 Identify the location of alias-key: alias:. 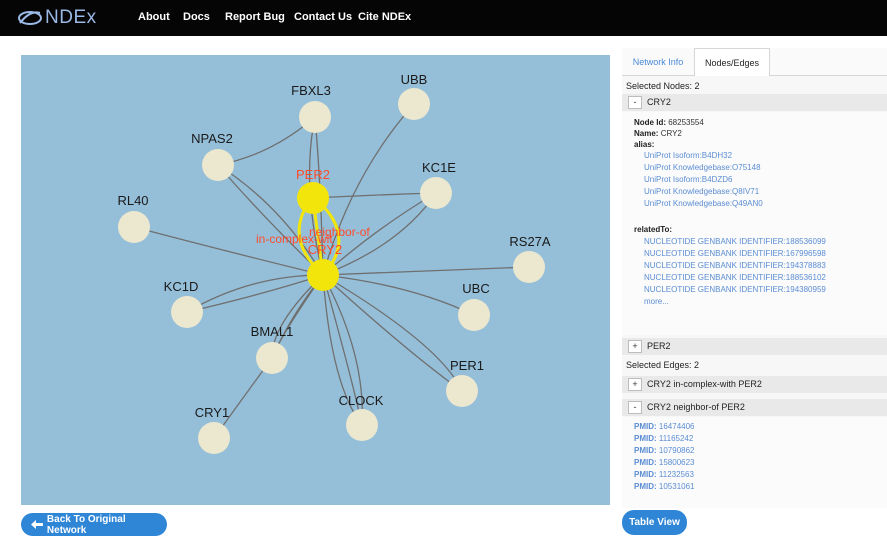
(644, 144).